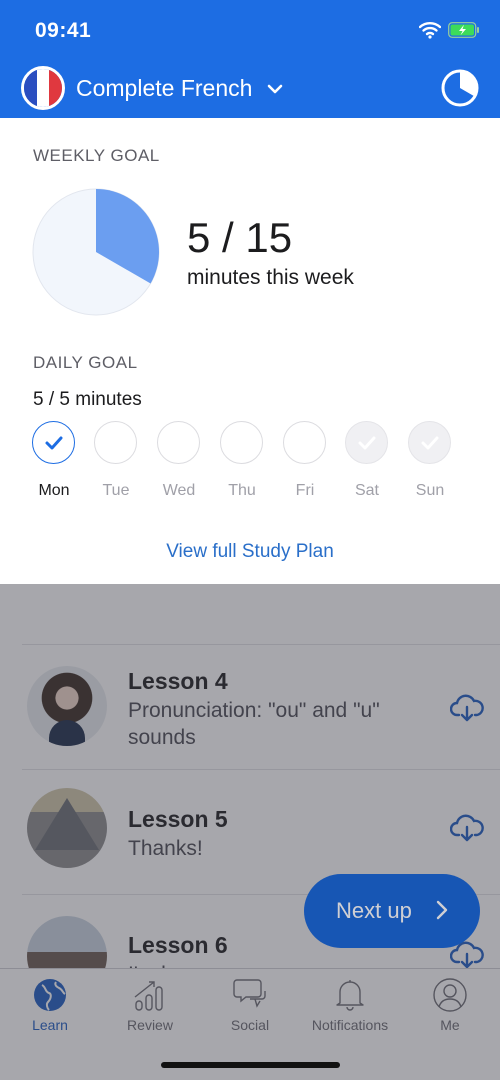 The width and height of the screenshot is (500, 1080). What do you see at coordinates (430, 490) in the screenshot?
I see `day-label: Sun` at bounding box center [430, 490].